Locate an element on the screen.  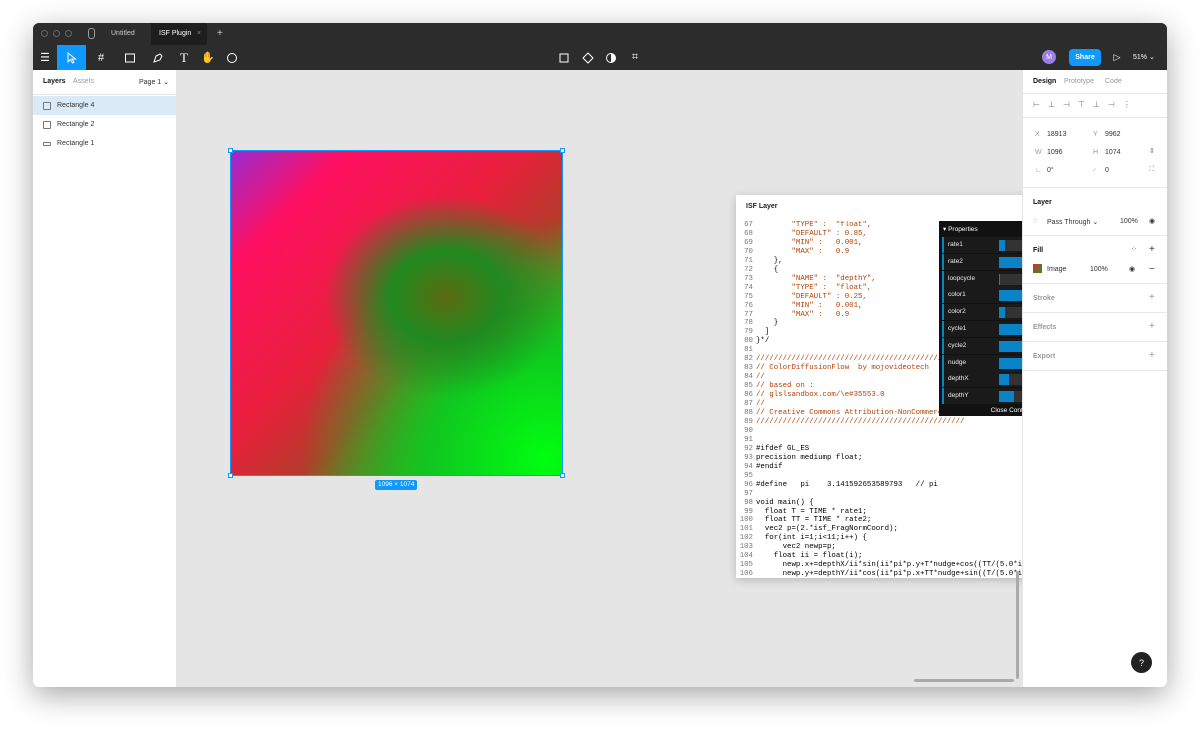
remove-fill-icon: − is located at coordinates (1152, 269).